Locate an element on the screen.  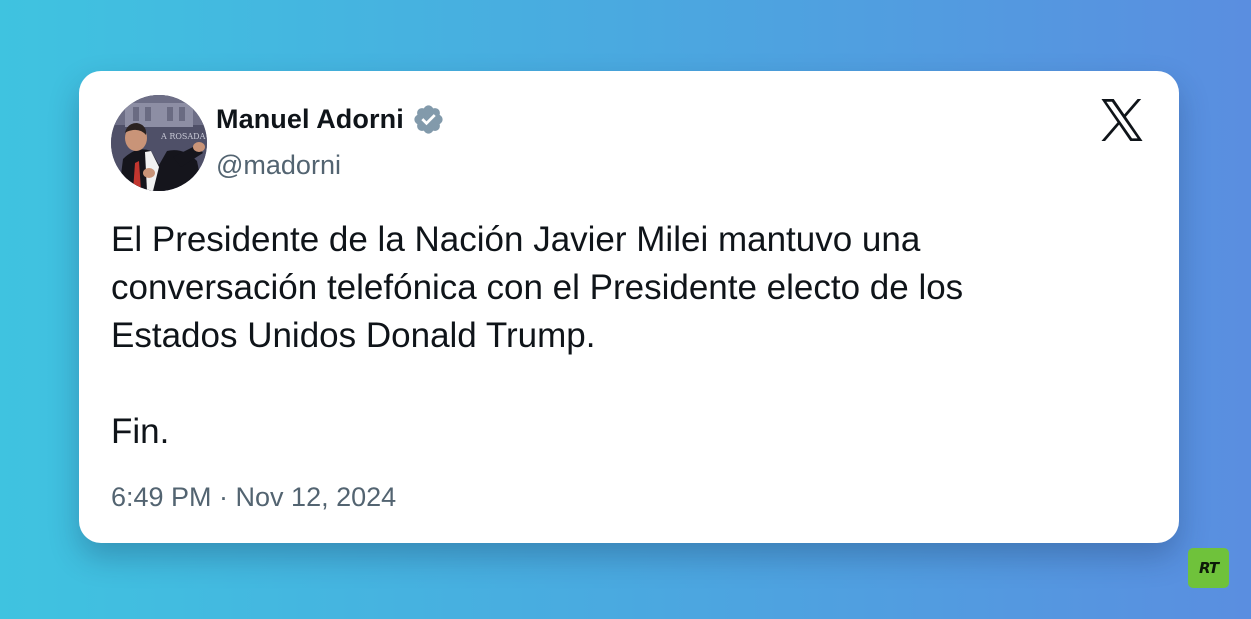
verified-badge-icon is located at coordinates (428, 119).